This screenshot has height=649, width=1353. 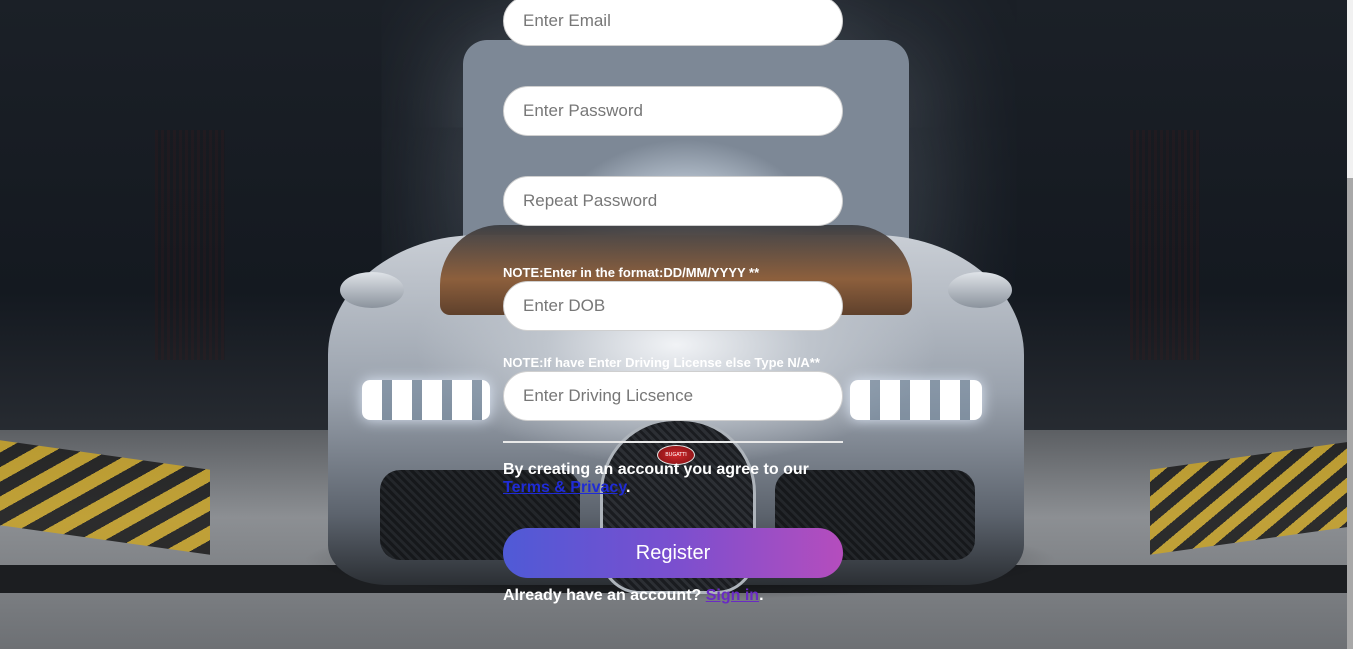 I want to click on headlight-left, so click(x=426, y=400).